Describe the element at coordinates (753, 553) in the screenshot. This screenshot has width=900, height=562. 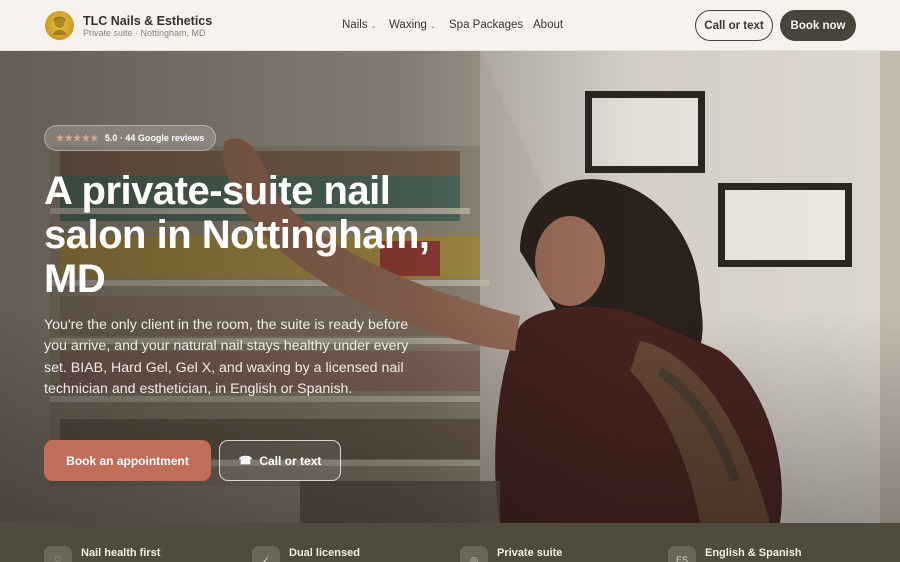
I see `feature-label: English & Spanish` at that location.